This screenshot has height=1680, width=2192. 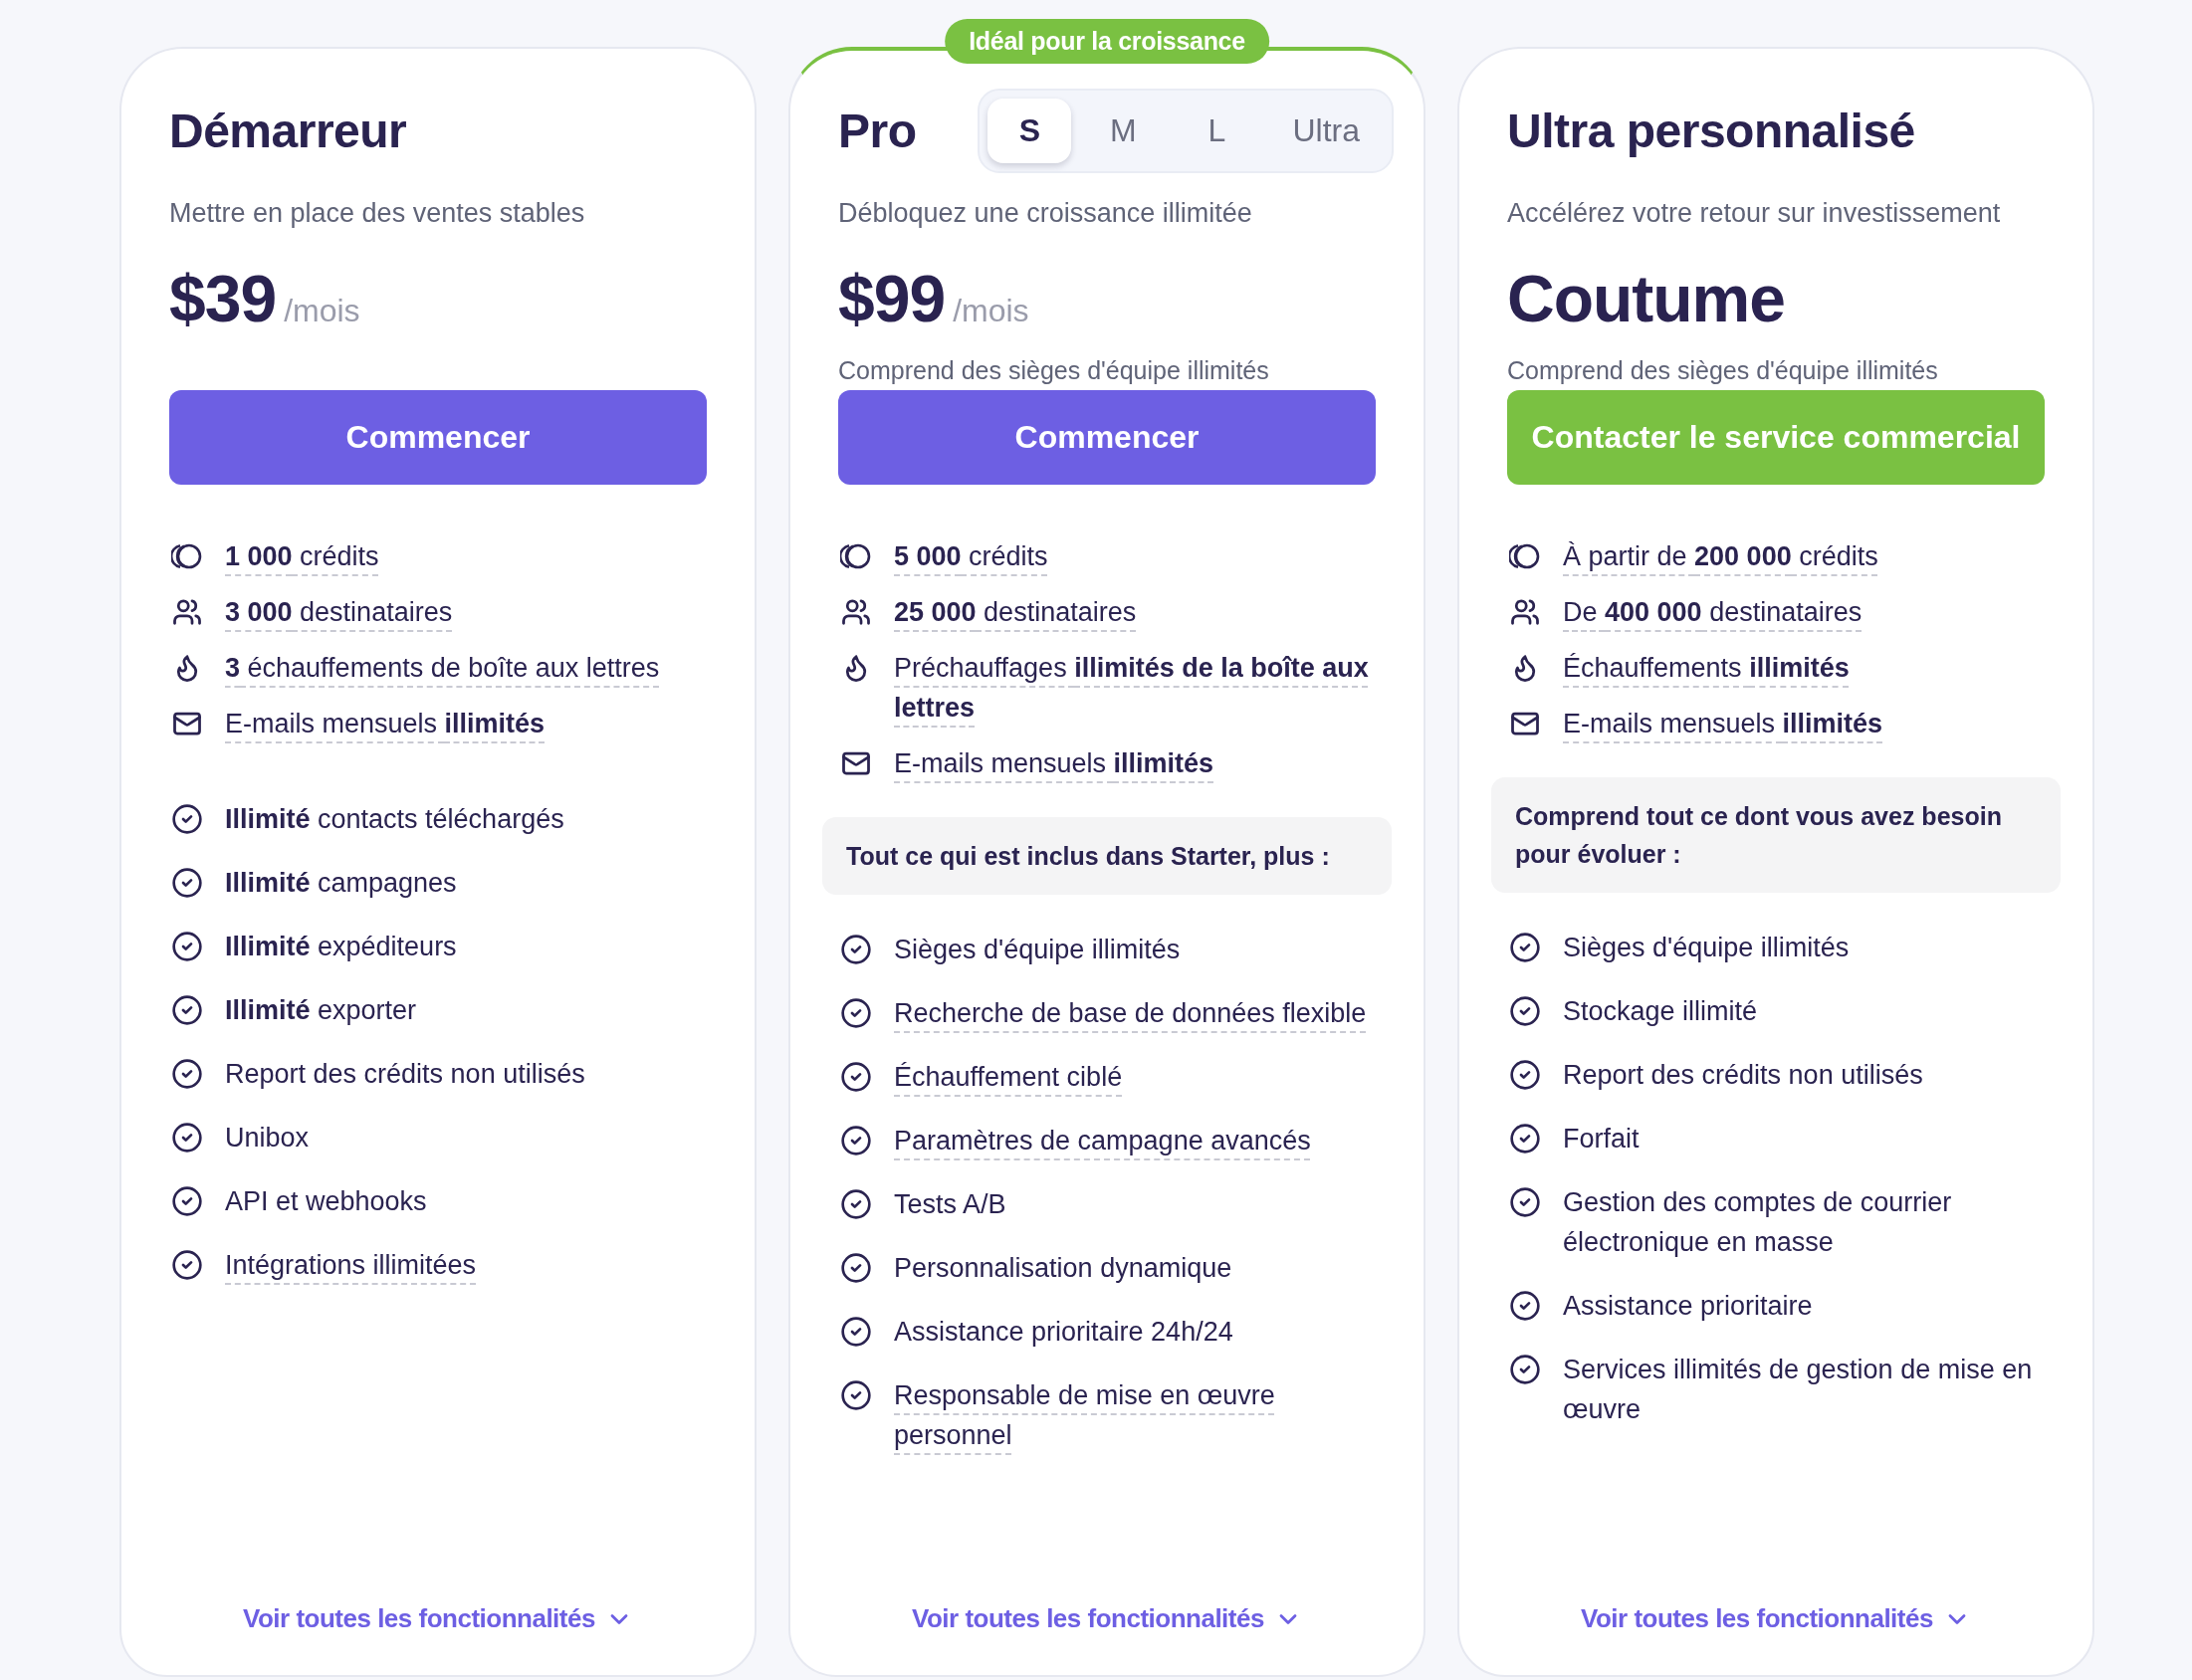 I want to click on feature-text: Recherche de base de données flexible, so click(x=1131, y=1013).